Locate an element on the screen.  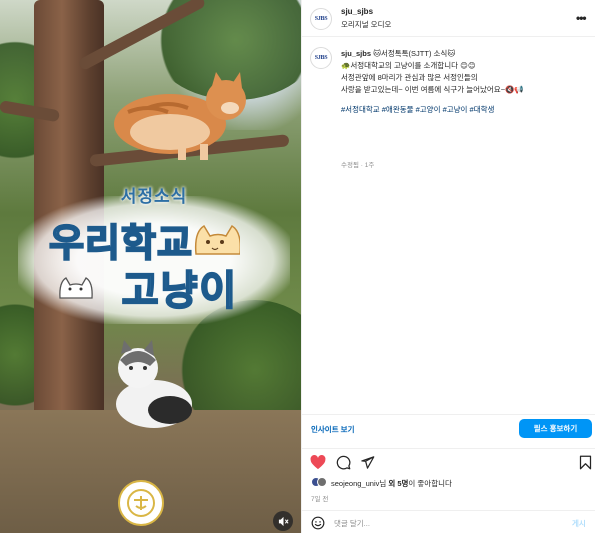
post-date: 7일 전 is located at coordinates (320, 499).